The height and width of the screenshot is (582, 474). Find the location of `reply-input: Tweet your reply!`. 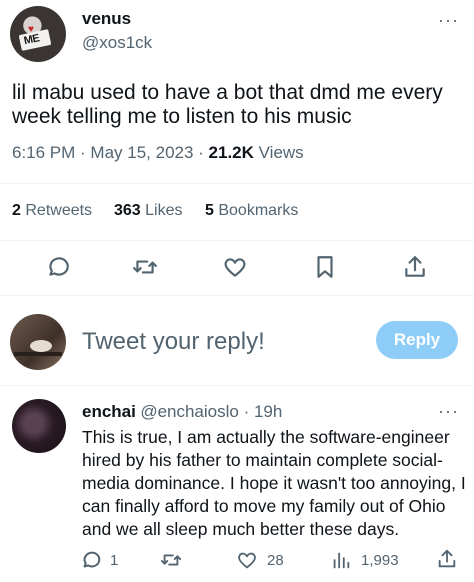

reply-input: Tweet your reply! is located at coordinates (173, 342).